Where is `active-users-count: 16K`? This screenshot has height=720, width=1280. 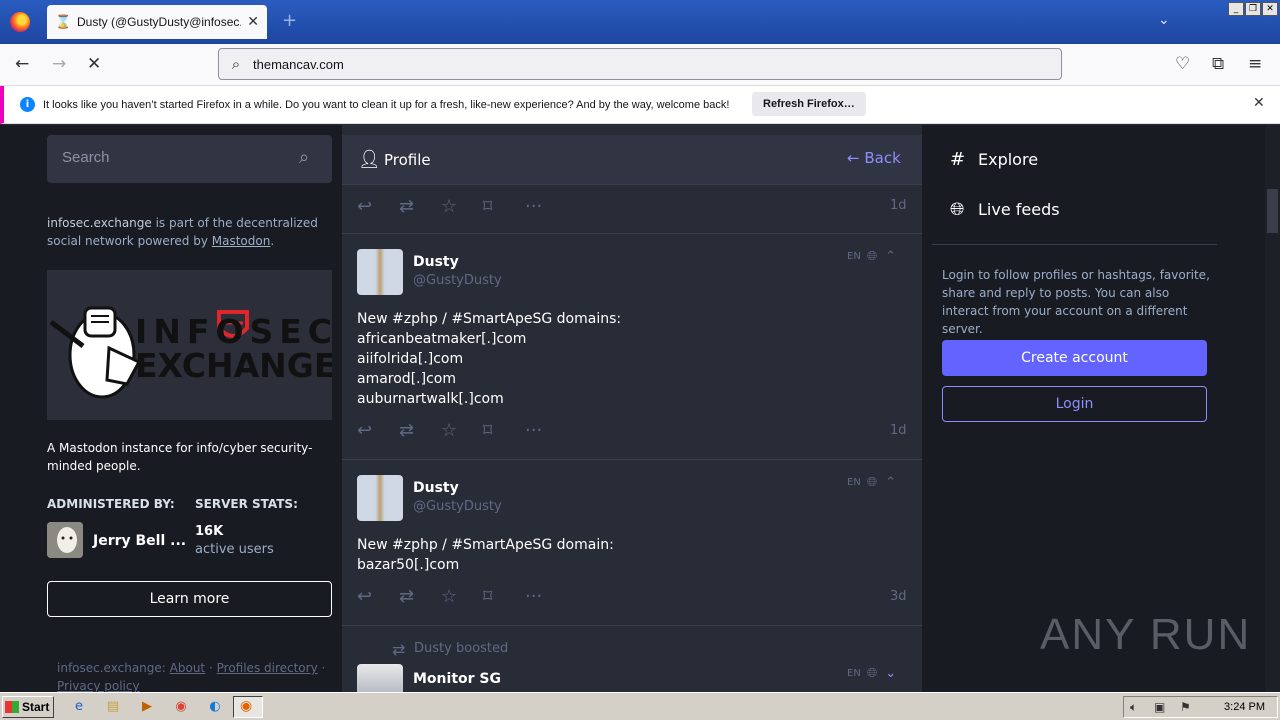
active-users-count: 16K is located at coordinates (209, 531).